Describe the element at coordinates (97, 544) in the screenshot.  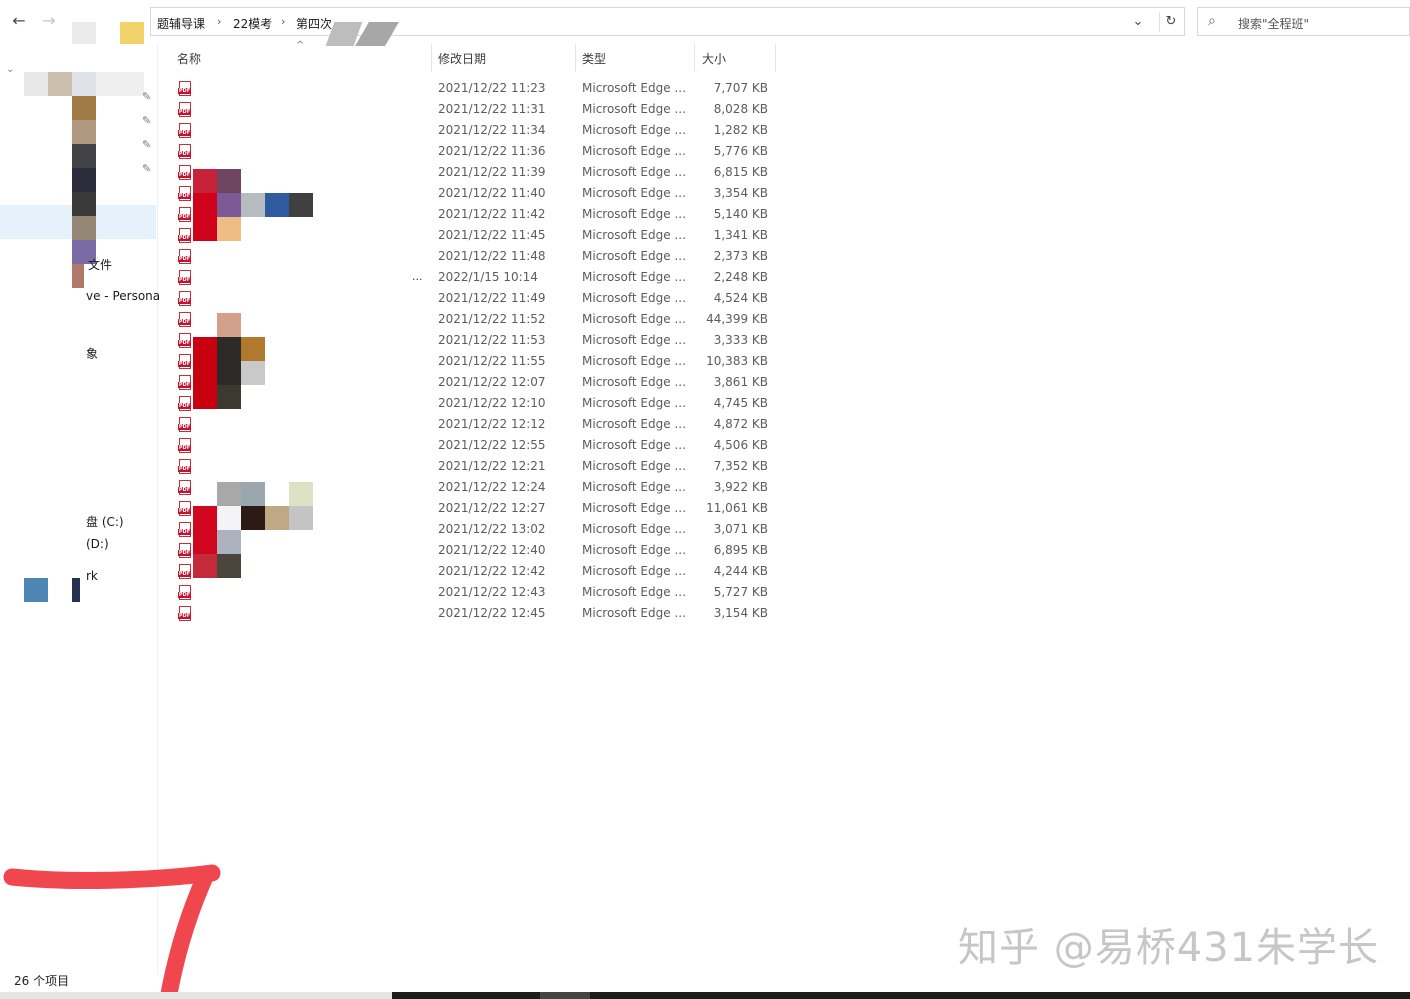
I see `nav-item-drive-d: (D:)` at that location.